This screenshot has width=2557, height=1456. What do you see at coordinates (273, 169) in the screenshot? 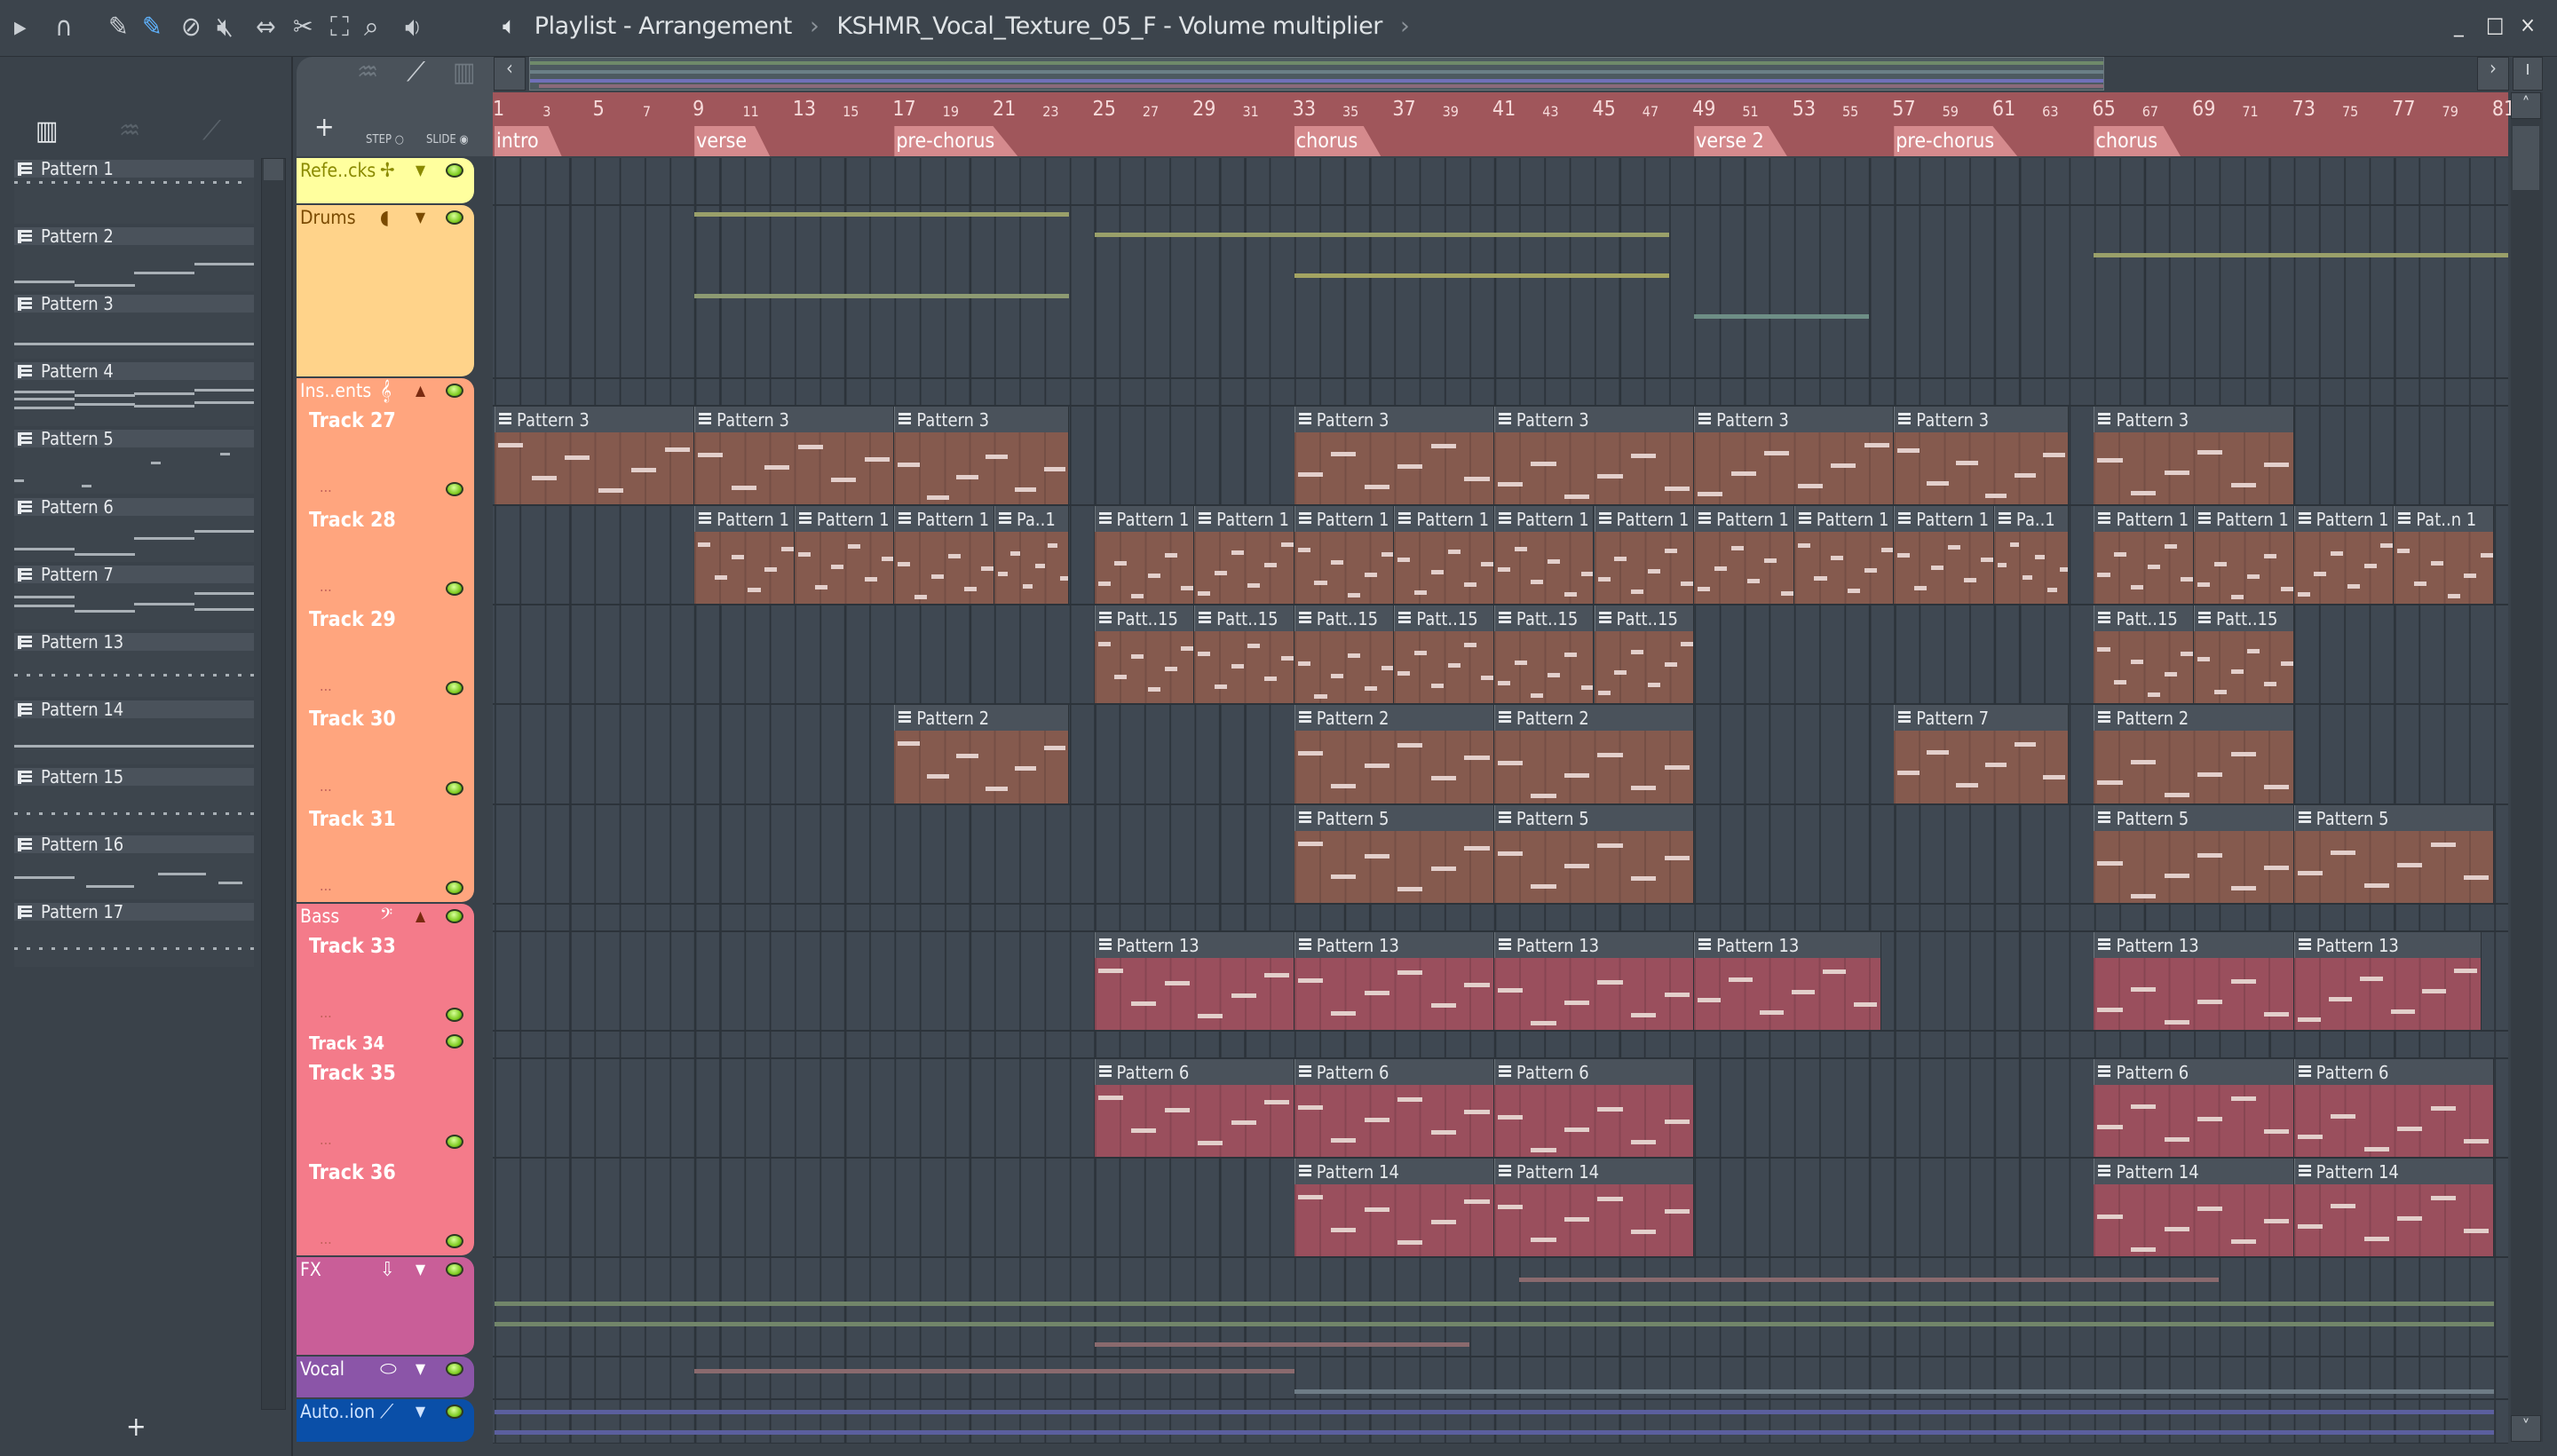
I see `scrollbar-thumb` at bounding box center [273, 169].